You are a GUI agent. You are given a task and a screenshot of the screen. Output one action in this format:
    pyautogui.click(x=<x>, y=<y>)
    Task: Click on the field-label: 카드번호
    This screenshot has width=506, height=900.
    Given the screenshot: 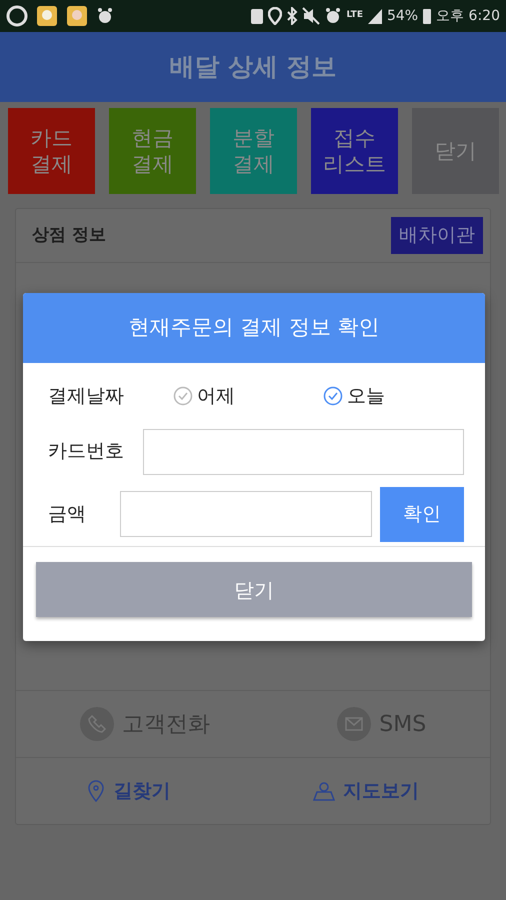 What is the action you would take?
    pyautogui.click(x=86, y=451)
    